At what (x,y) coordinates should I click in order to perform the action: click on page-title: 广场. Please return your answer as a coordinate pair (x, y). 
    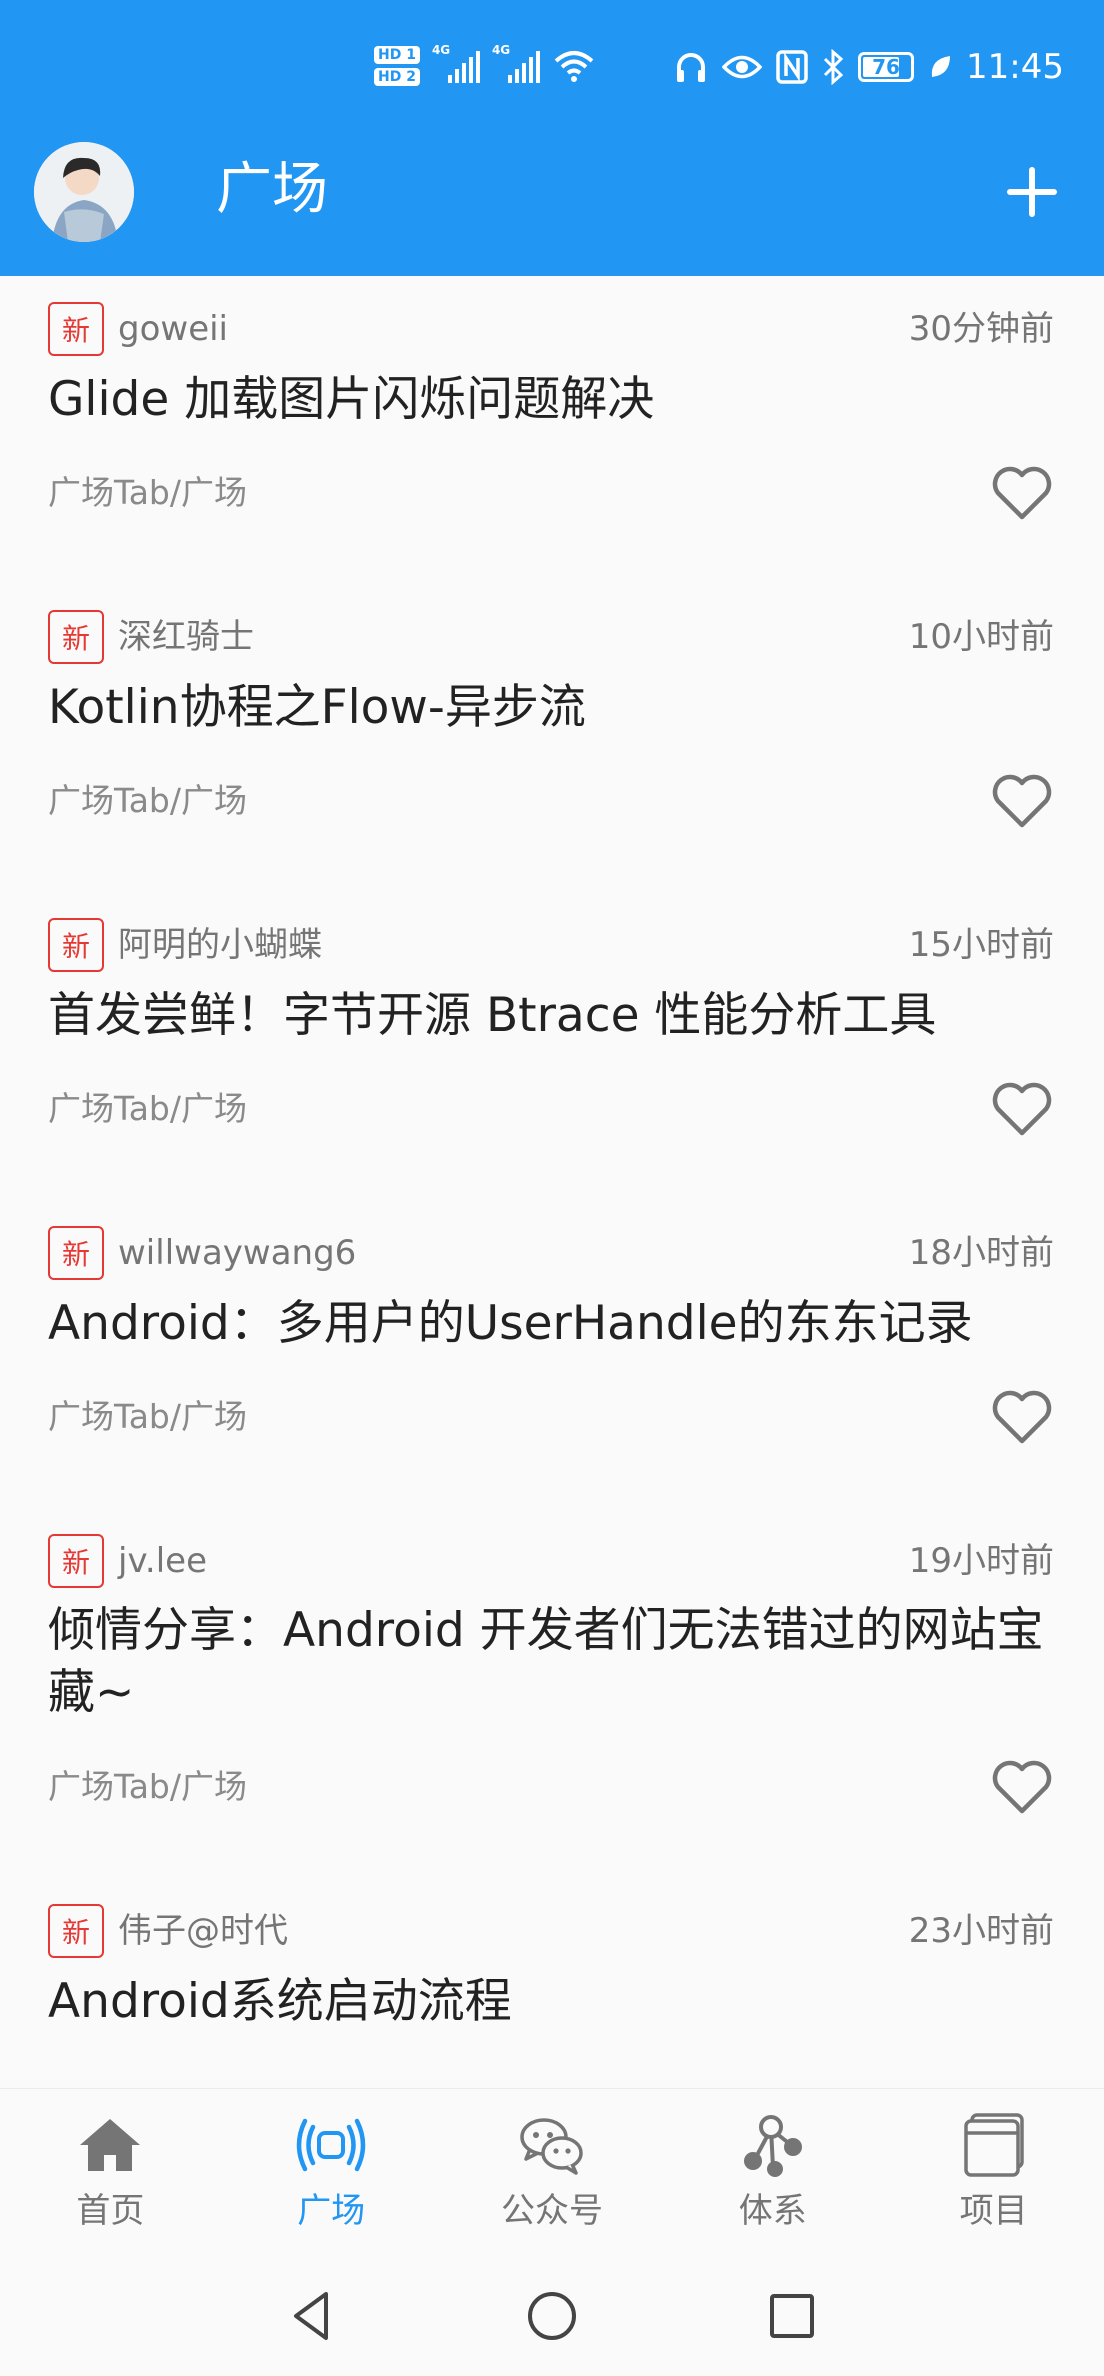
    Looking at the image, I should click on (272, 189).